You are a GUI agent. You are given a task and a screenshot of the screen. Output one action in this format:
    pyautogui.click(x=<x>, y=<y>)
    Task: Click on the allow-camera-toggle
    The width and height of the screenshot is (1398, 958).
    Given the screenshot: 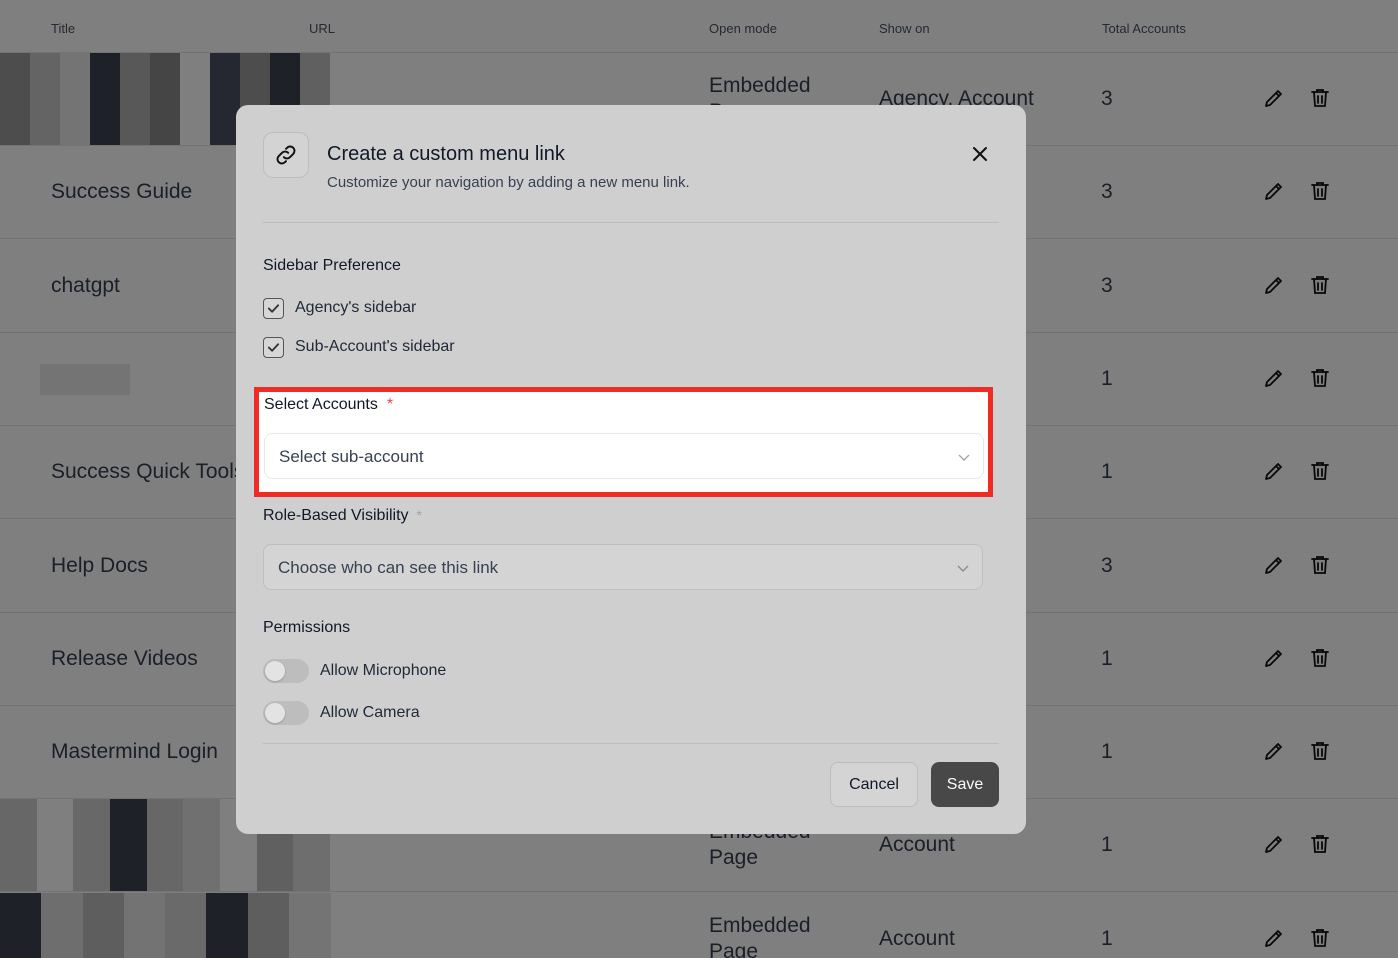 What is the action you would take?
    pyautogui.click(x=286, y=713)
    